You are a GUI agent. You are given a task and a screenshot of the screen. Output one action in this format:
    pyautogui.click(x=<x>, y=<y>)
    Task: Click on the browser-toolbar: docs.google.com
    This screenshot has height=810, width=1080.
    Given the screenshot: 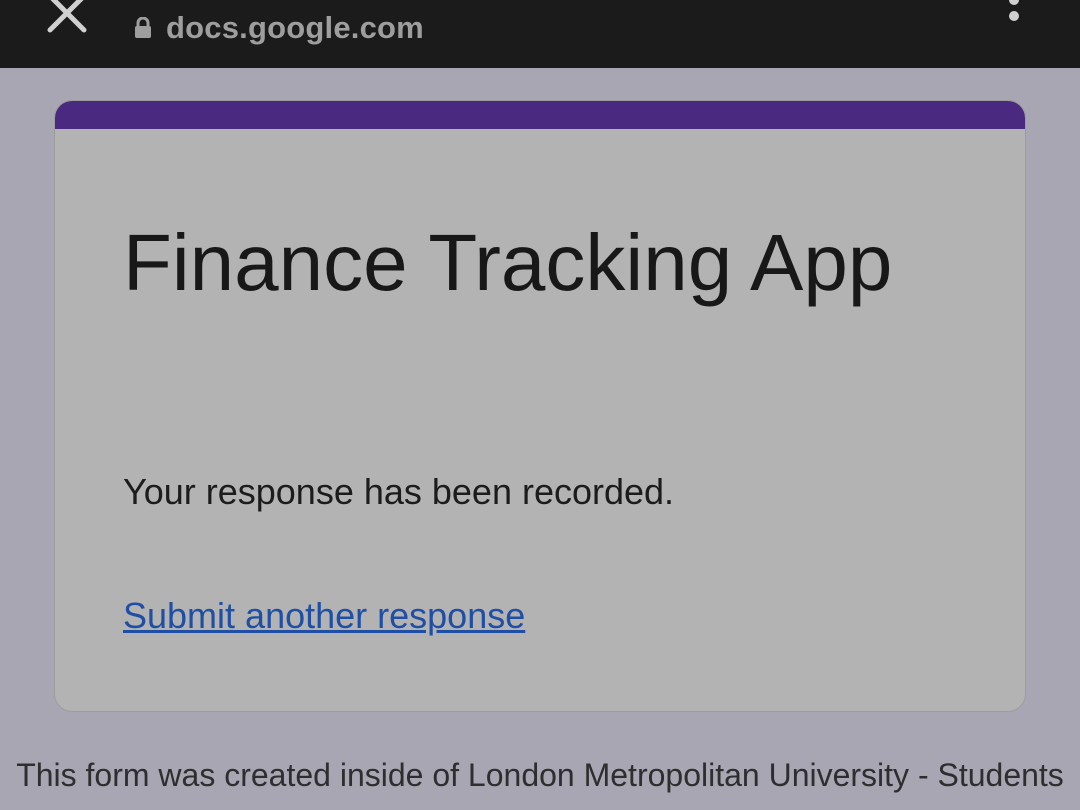 What is the action you would take?
    pyautogui.click(x=540, y=34)
    